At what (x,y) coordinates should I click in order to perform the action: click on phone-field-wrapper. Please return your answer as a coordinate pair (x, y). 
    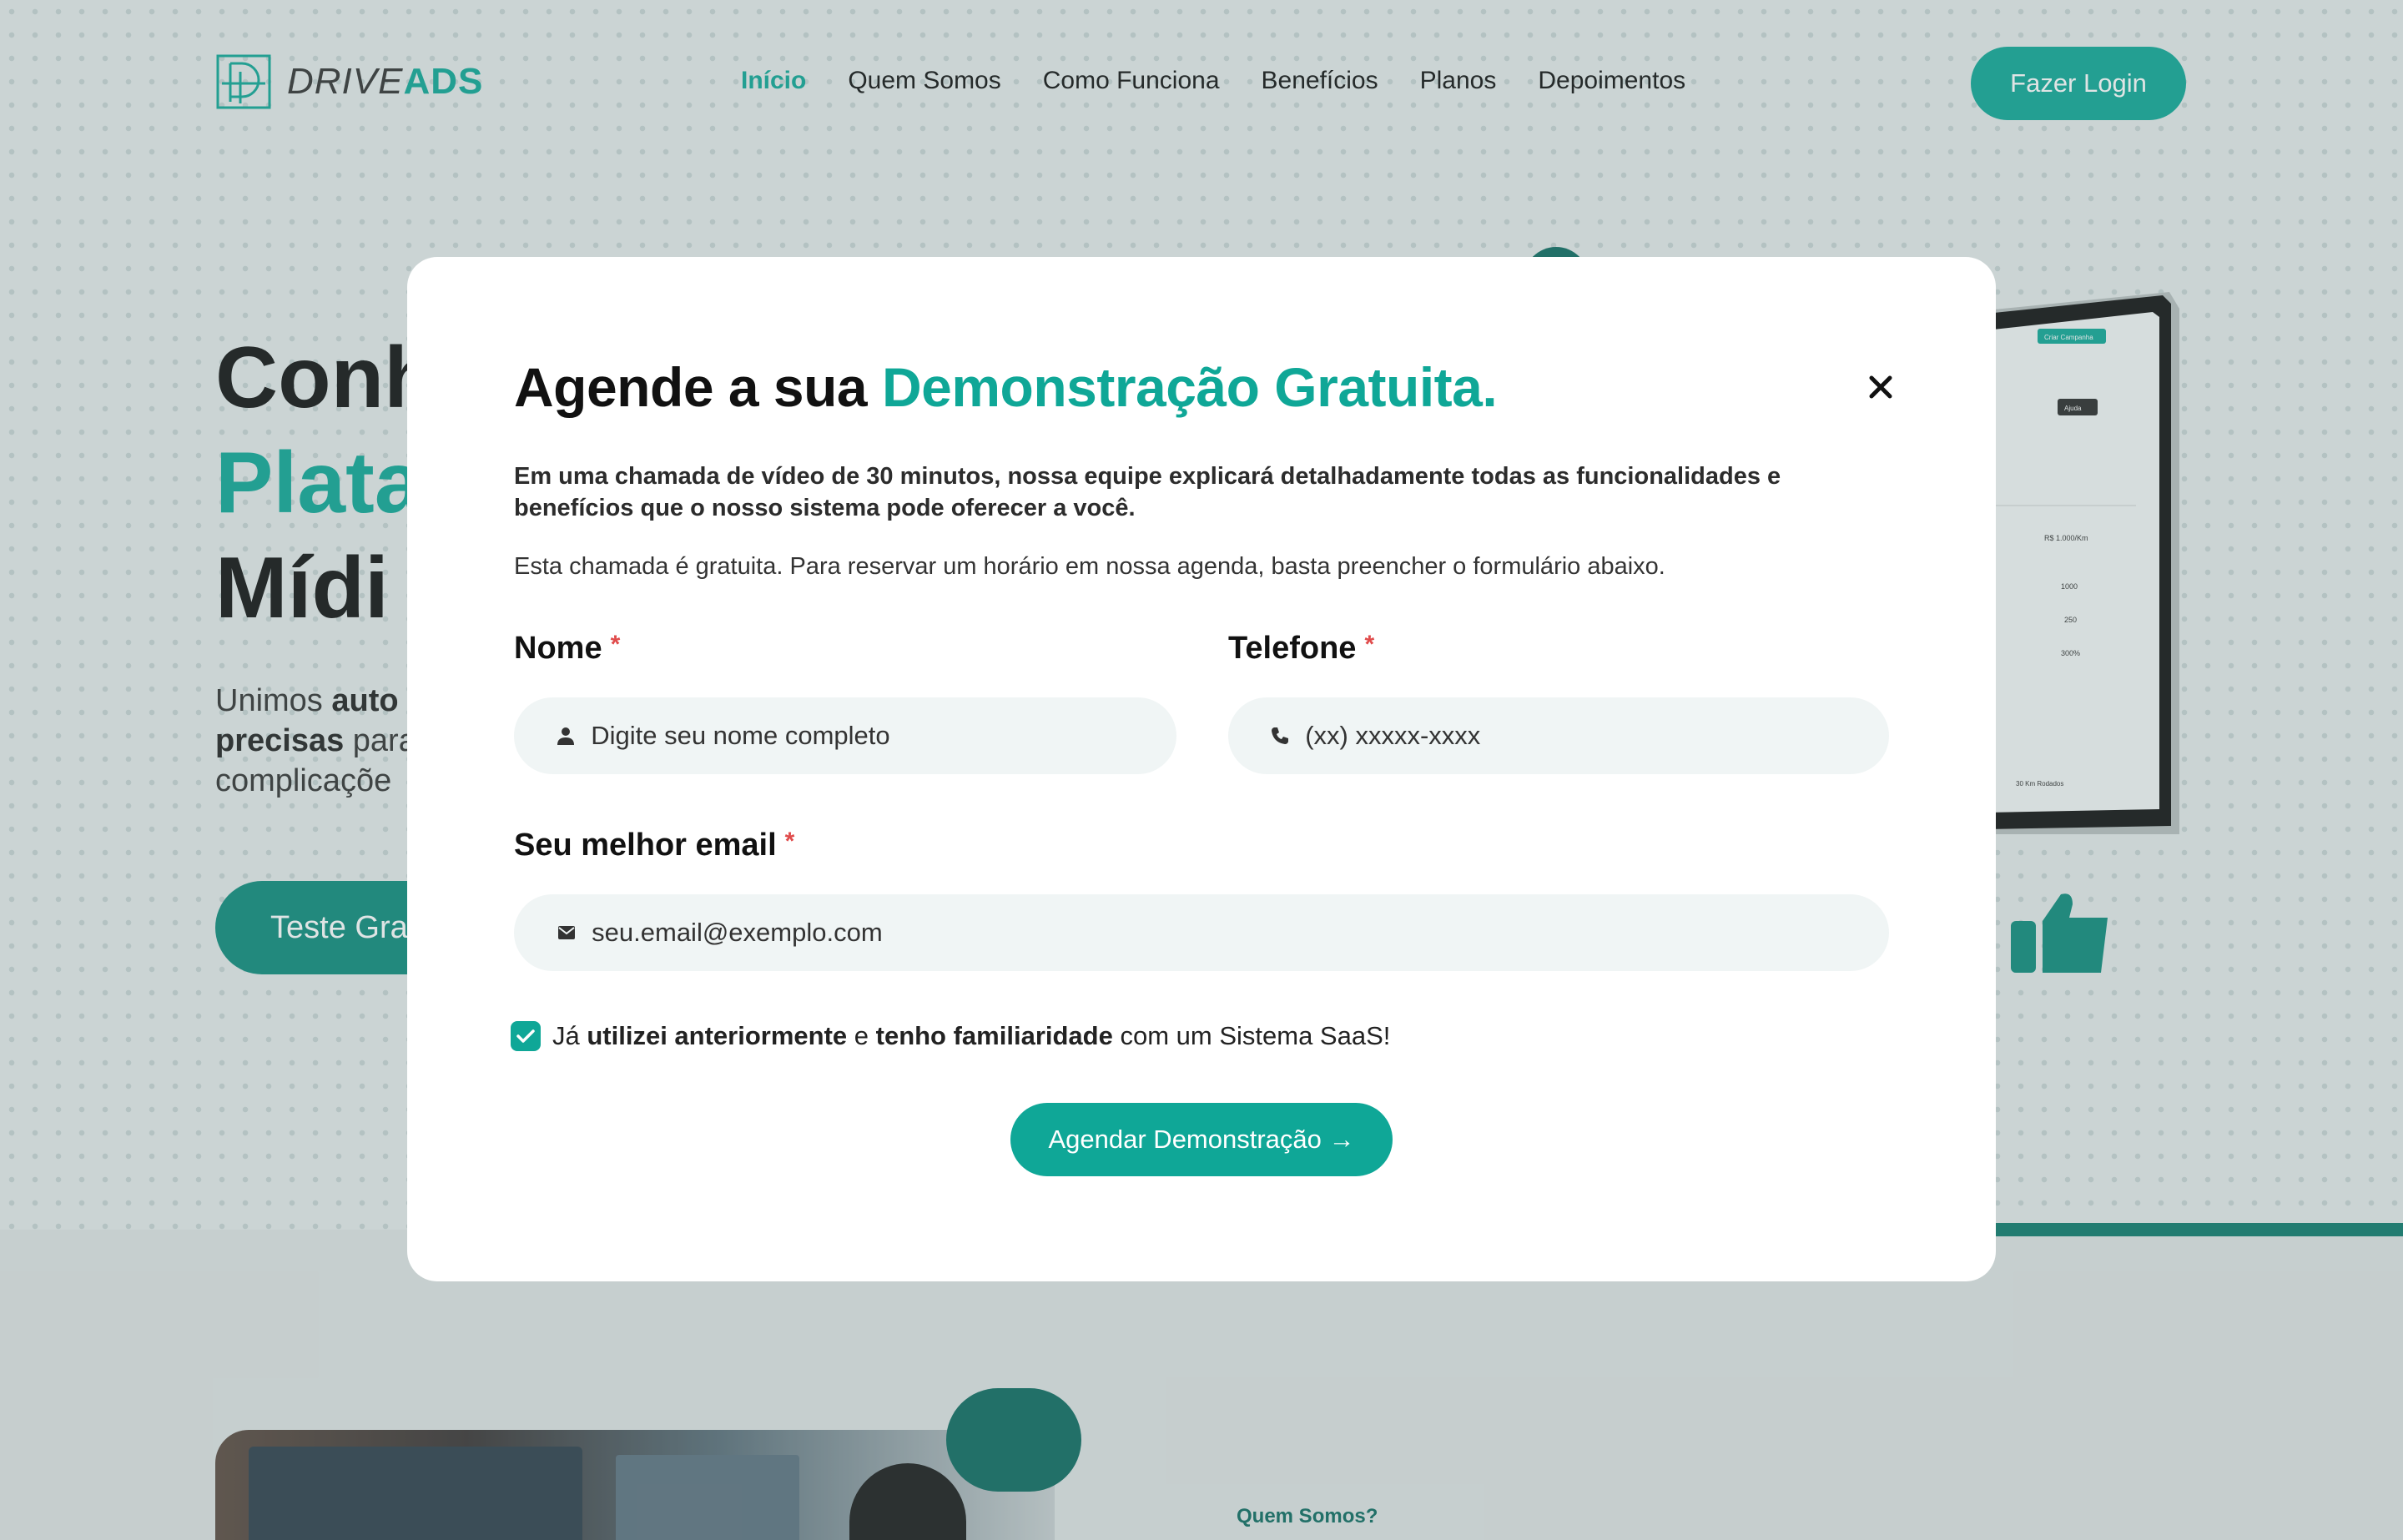
    Looking at the image, I should click on (1558, 735).